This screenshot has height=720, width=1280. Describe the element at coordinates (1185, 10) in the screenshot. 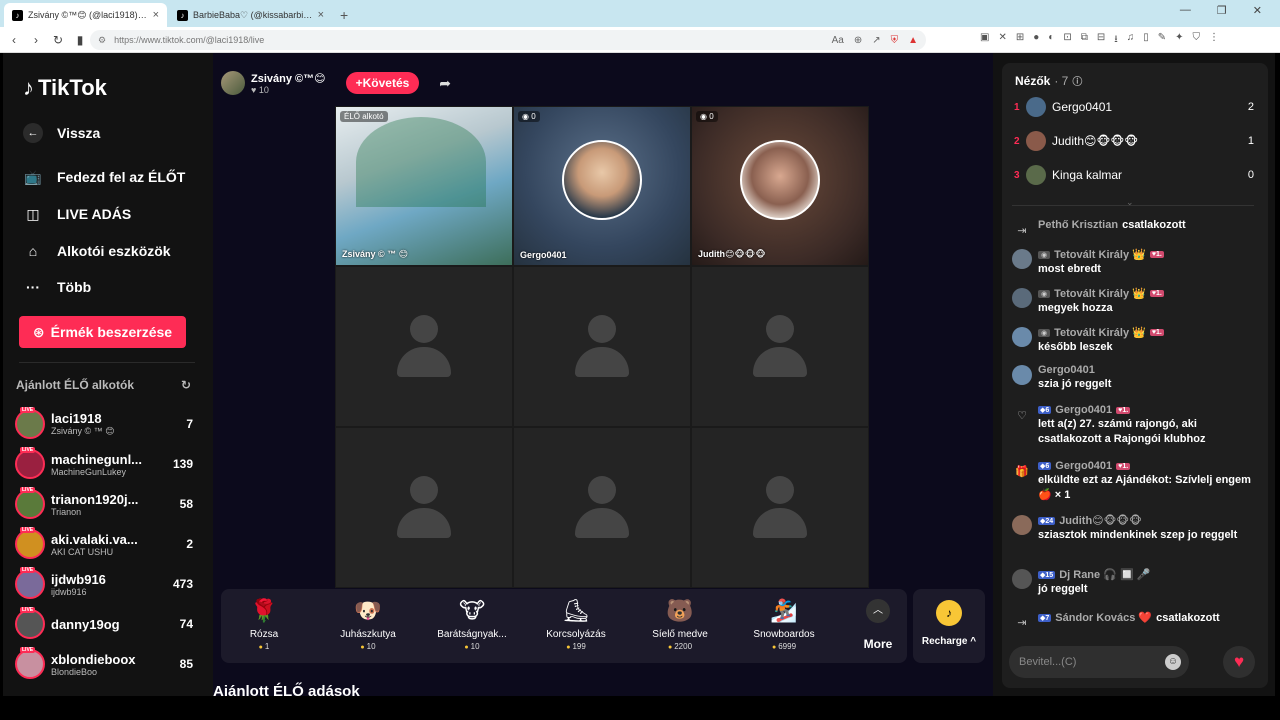

I see `minimize-icon: —` at that location.